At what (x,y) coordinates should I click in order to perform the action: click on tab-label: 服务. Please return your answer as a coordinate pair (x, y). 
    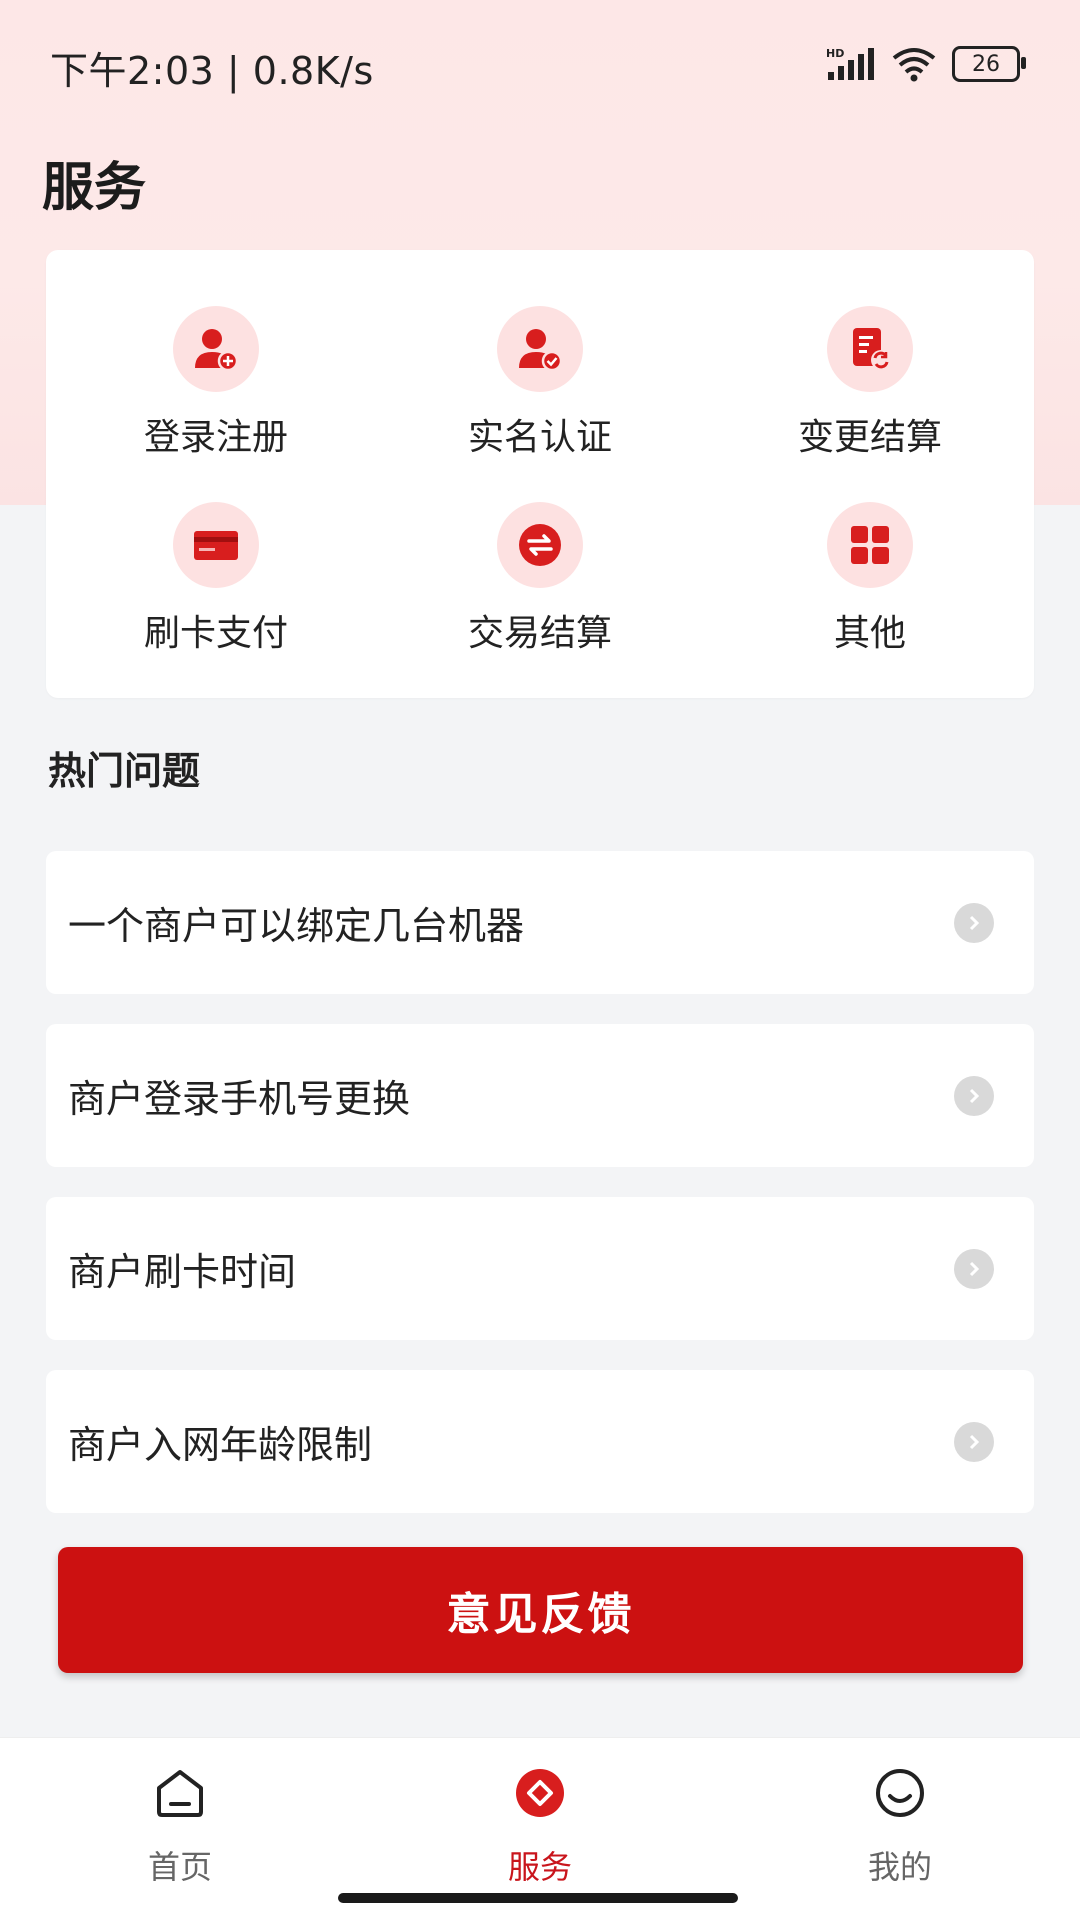
    Looking at the image, I should click on (539, 1867).